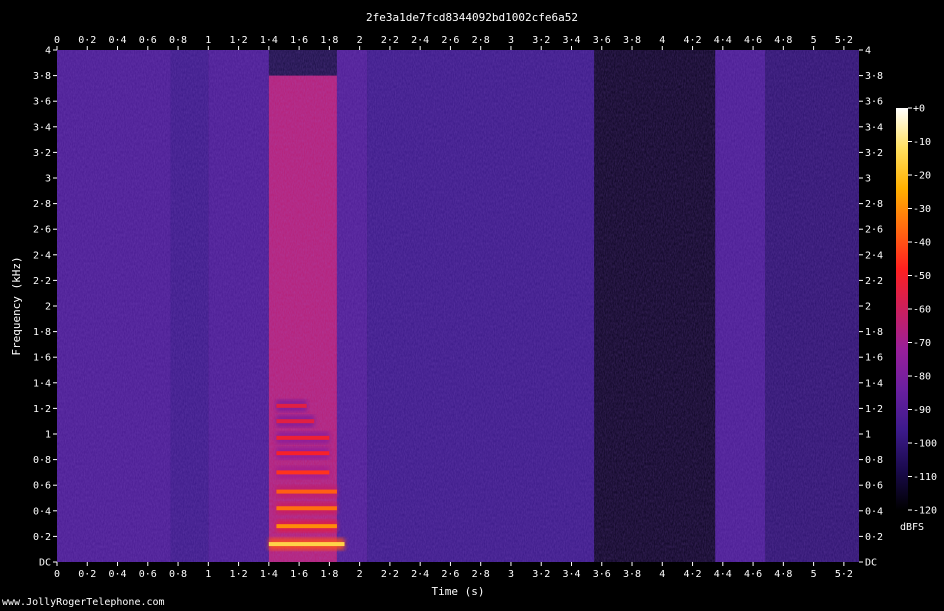  Describe the element at coordinates (42, 230) in the screenshot. I see `y-tick-label-left: 2·6` at that location.